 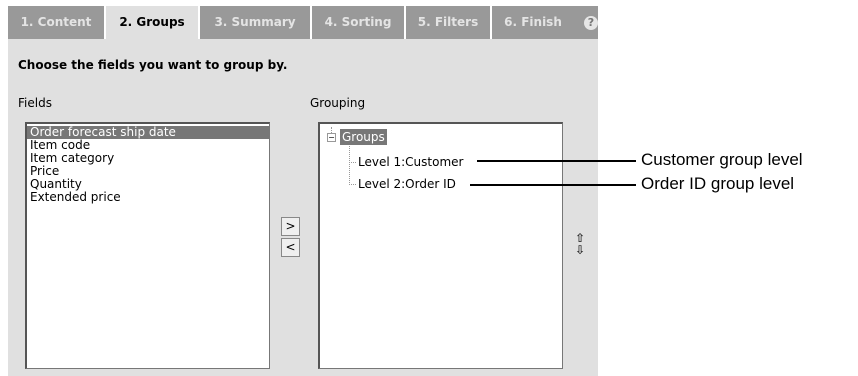 I want to click on callout-order-id-group-level: Order ID group level, so click(x=718, y=183).